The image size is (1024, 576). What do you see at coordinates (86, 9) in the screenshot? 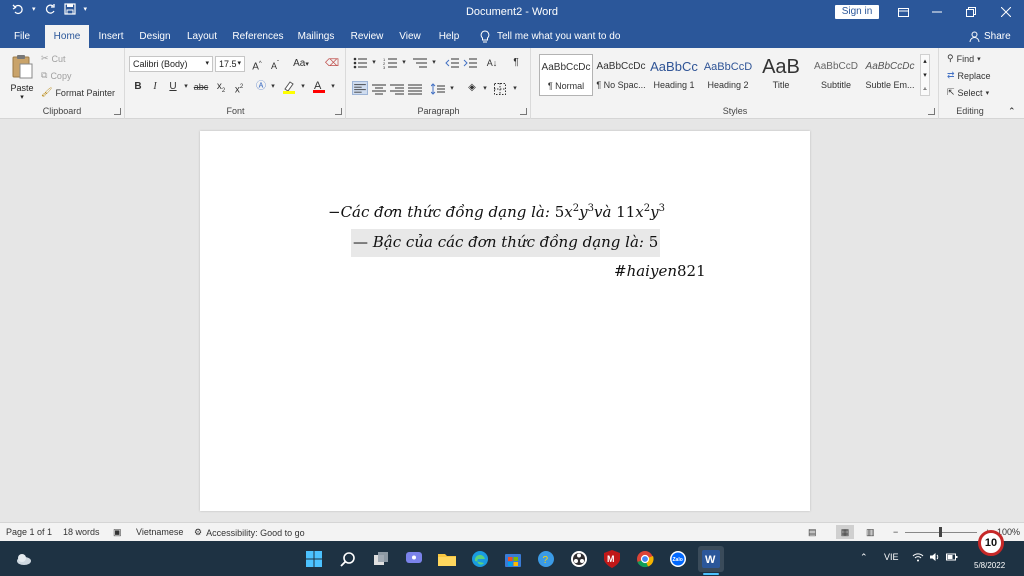
I see `customize-qat-icon: ▾` at bounding box center [86, 9].